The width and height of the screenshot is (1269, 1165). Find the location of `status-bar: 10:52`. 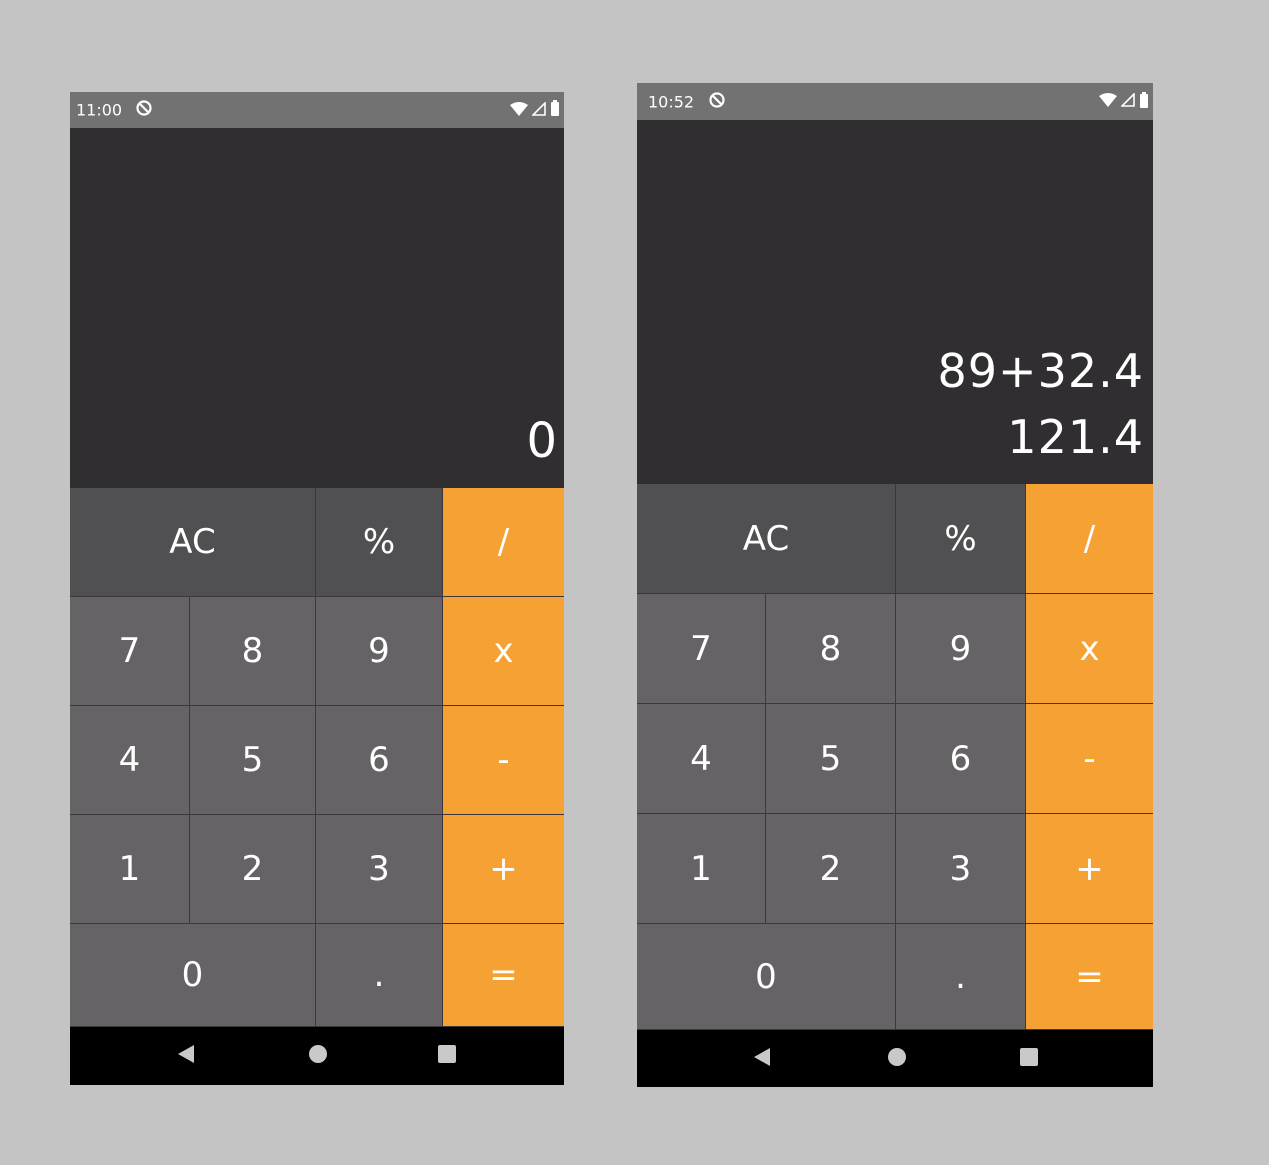

status-bar: 10:52 is located at coordinates (895, 101).